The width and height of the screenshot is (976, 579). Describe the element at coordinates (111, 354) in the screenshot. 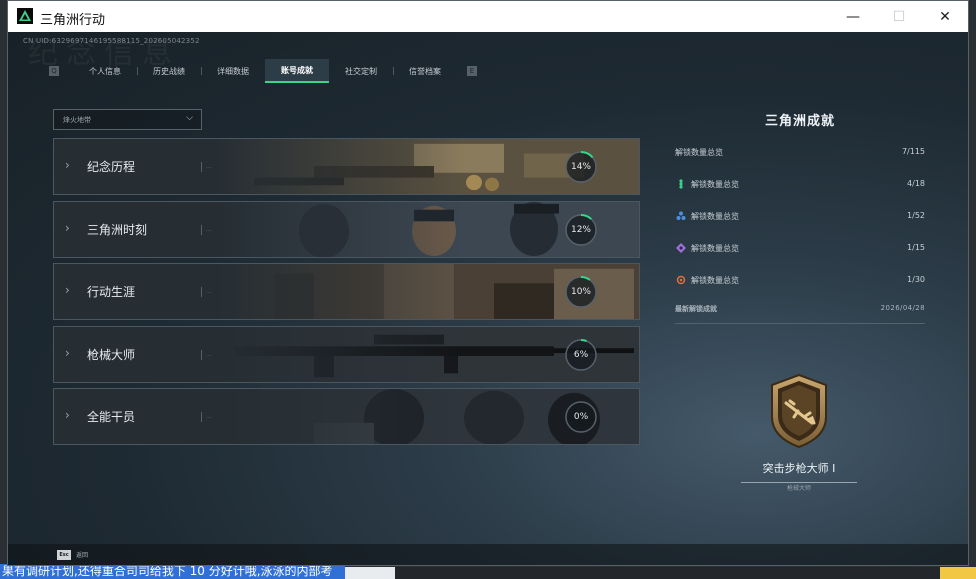

I see `category-name: 枪械大师` at that location.